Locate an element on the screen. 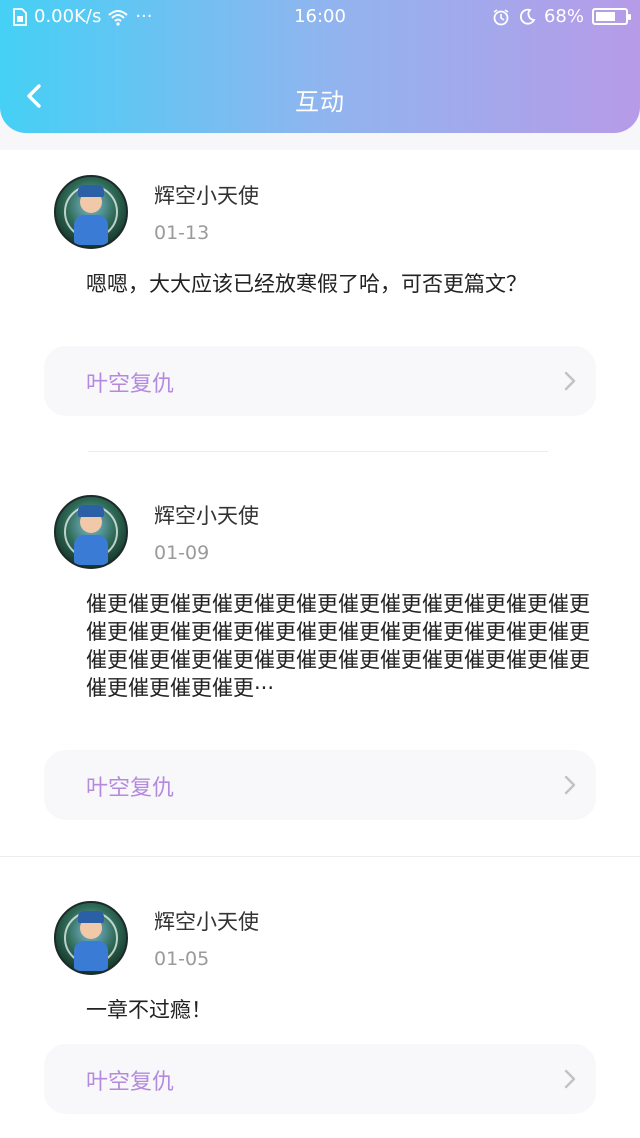 This screenshot has width=640, height=1138. battery-fill is located at coordinates (606, 16).